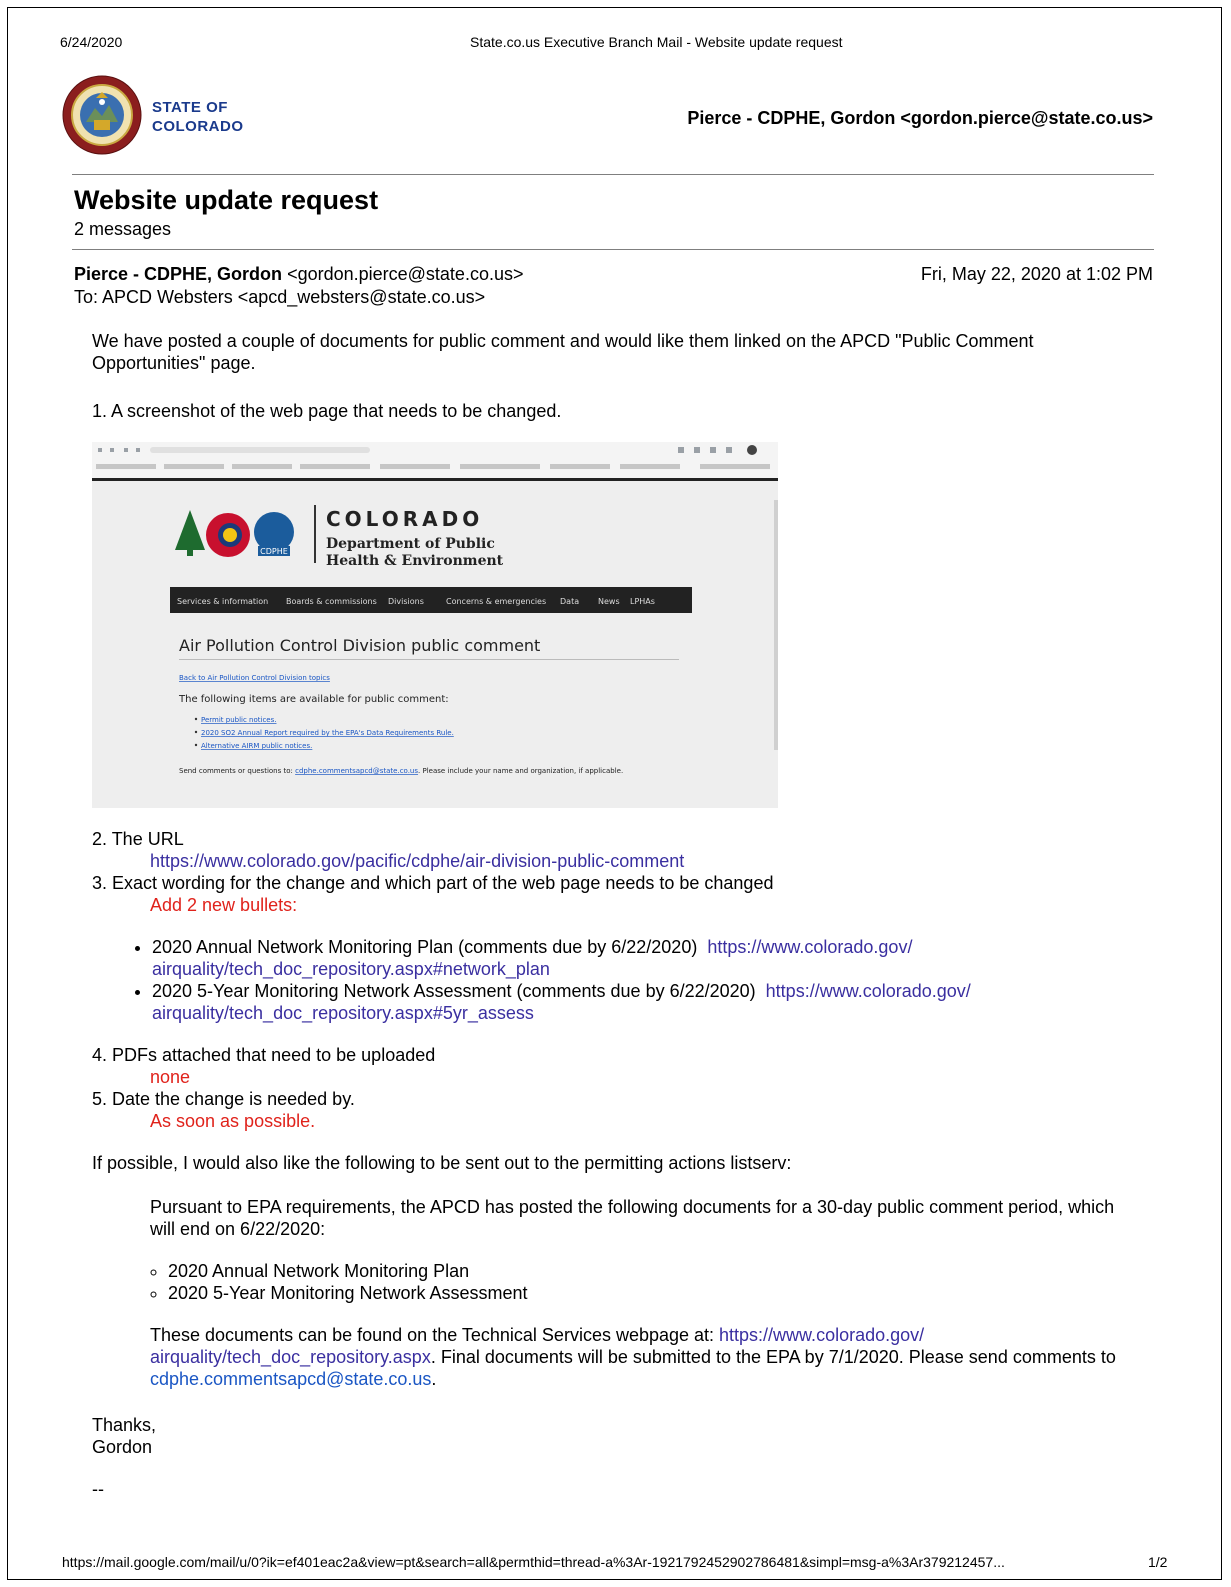 The height and width of the screenshot is (1587, 1231). Describe the element at coordinates (122, 1447) in the screenshot. I see `signature: Gordon` at that location.